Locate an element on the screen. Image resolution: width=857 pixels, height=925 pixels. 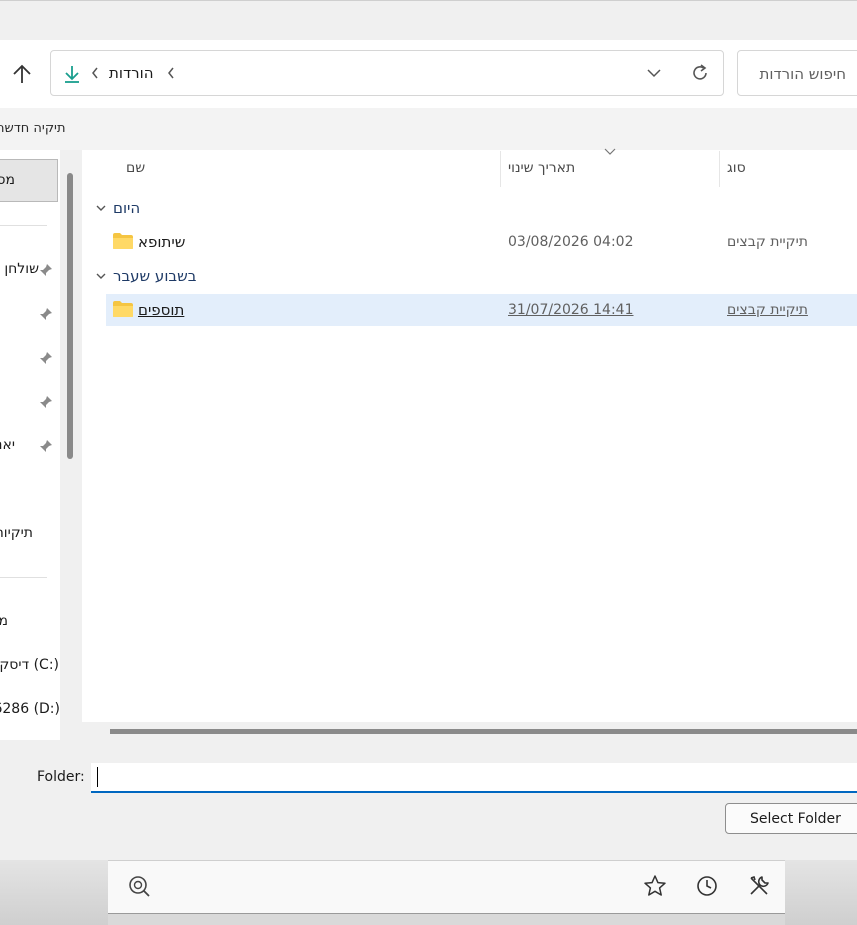
column-header-name: שם is located at coordinates (135, 168).